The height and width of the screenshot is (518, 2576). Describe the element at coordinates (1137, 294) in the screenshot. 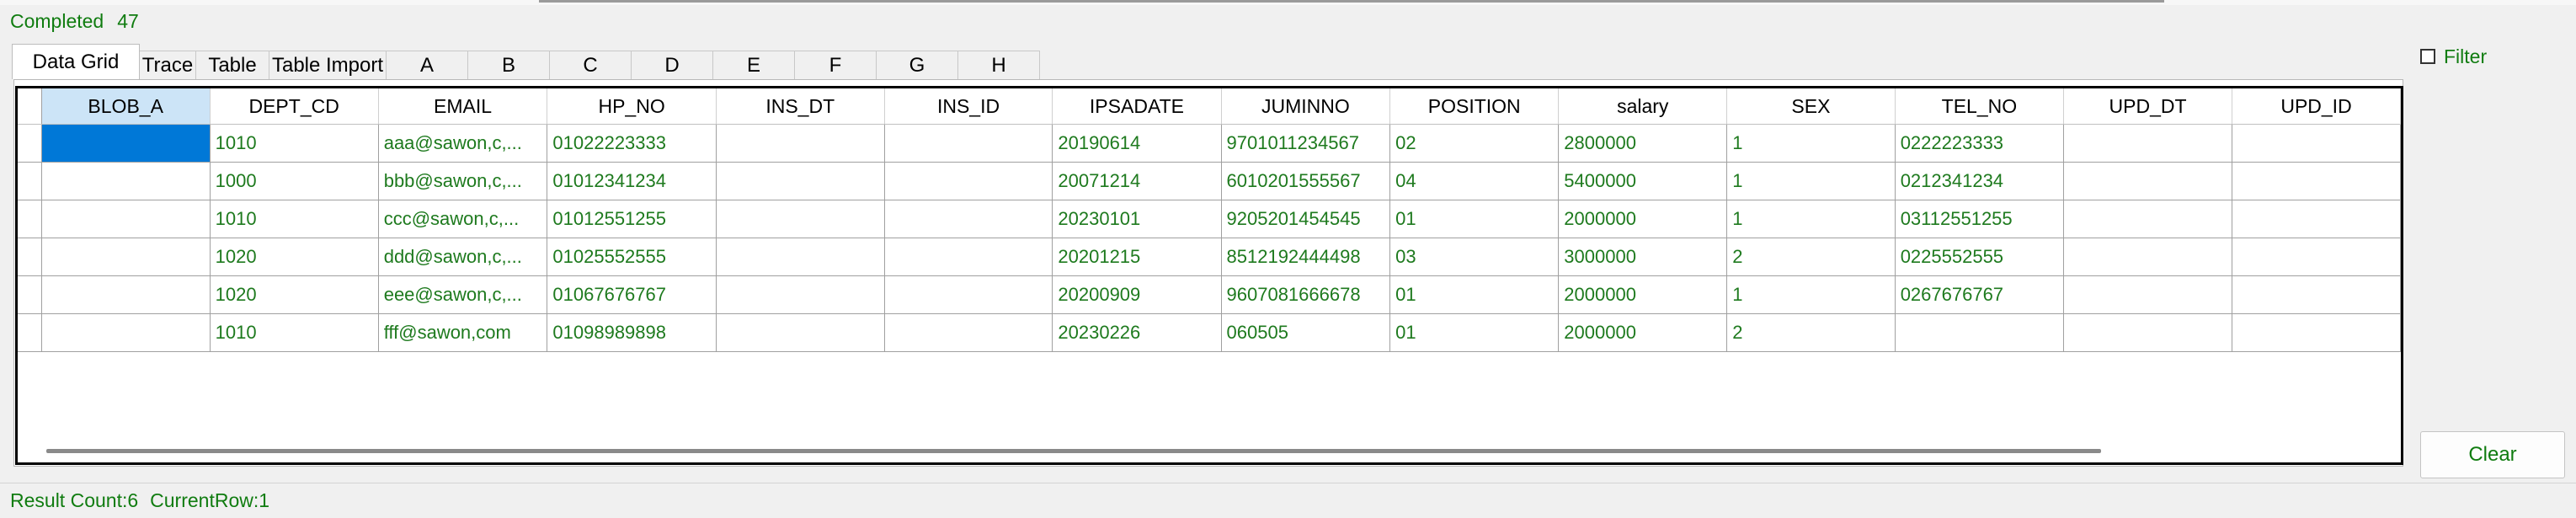

I see `grid-cell: 20200909` at that location.